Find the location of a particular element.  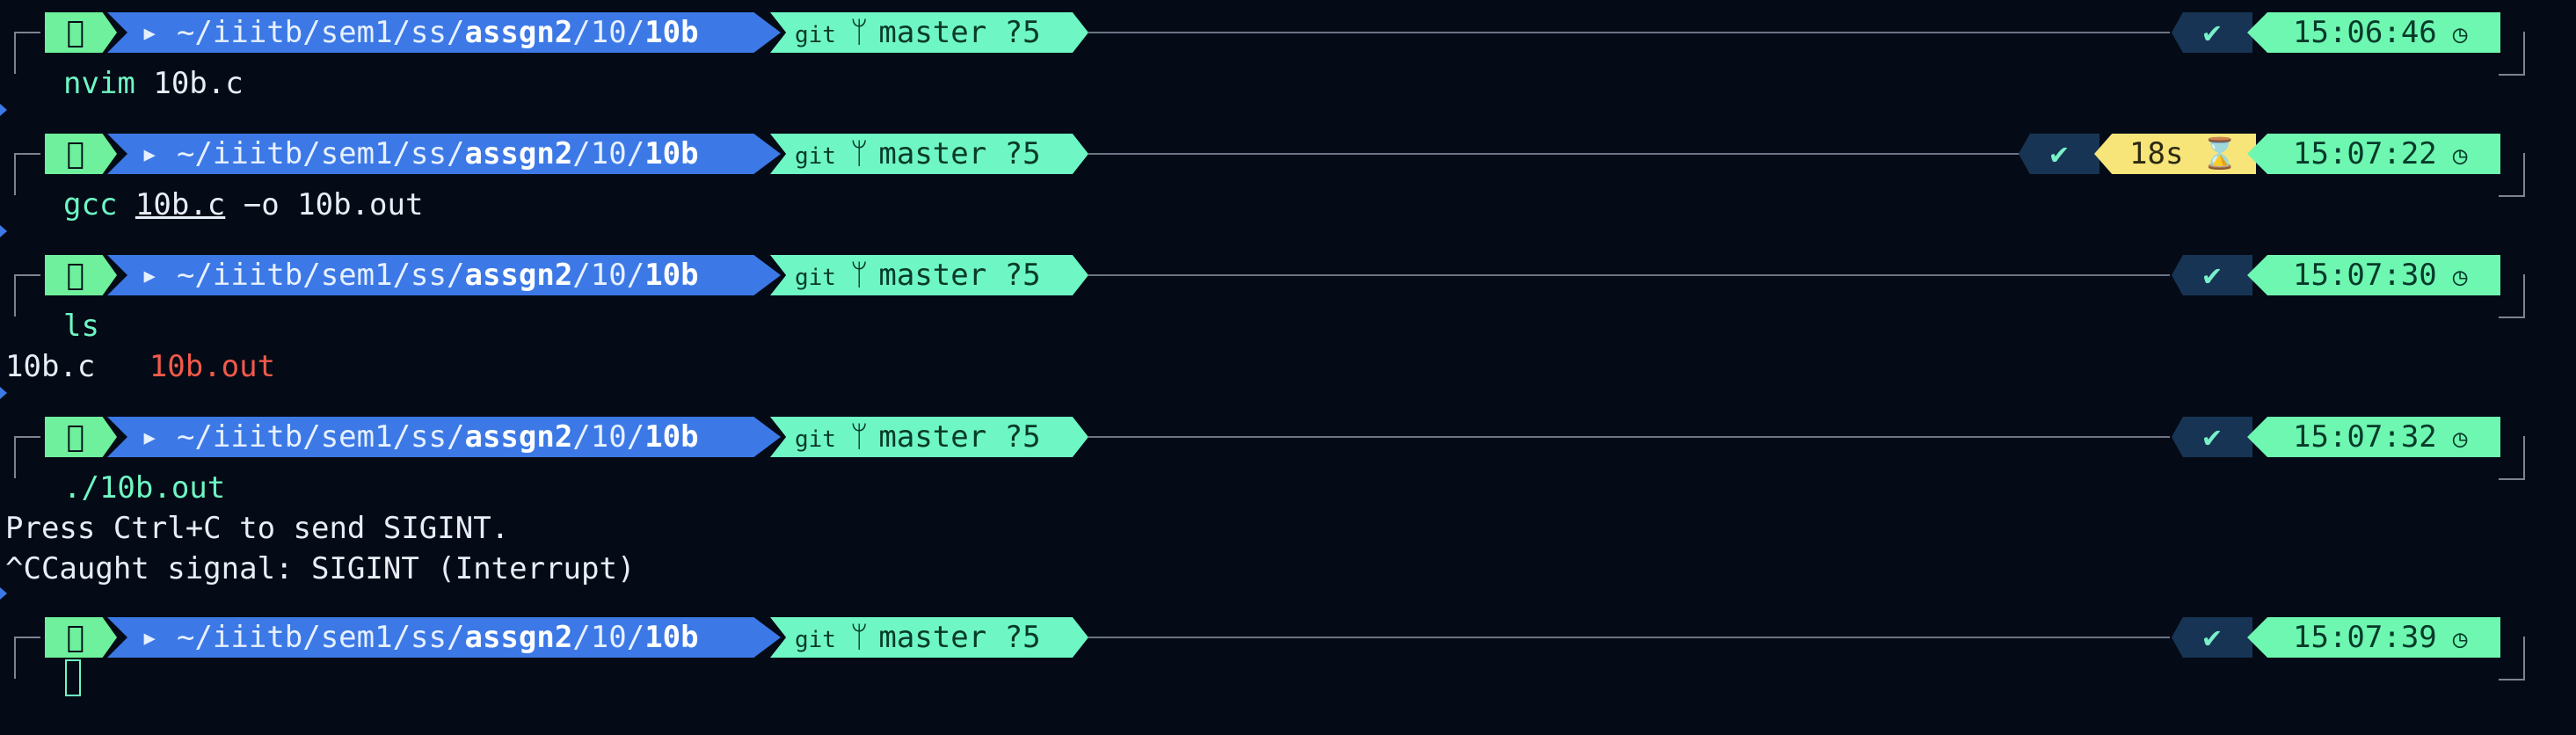

file-entry: 10b.c is located at coordinates (50, 366).